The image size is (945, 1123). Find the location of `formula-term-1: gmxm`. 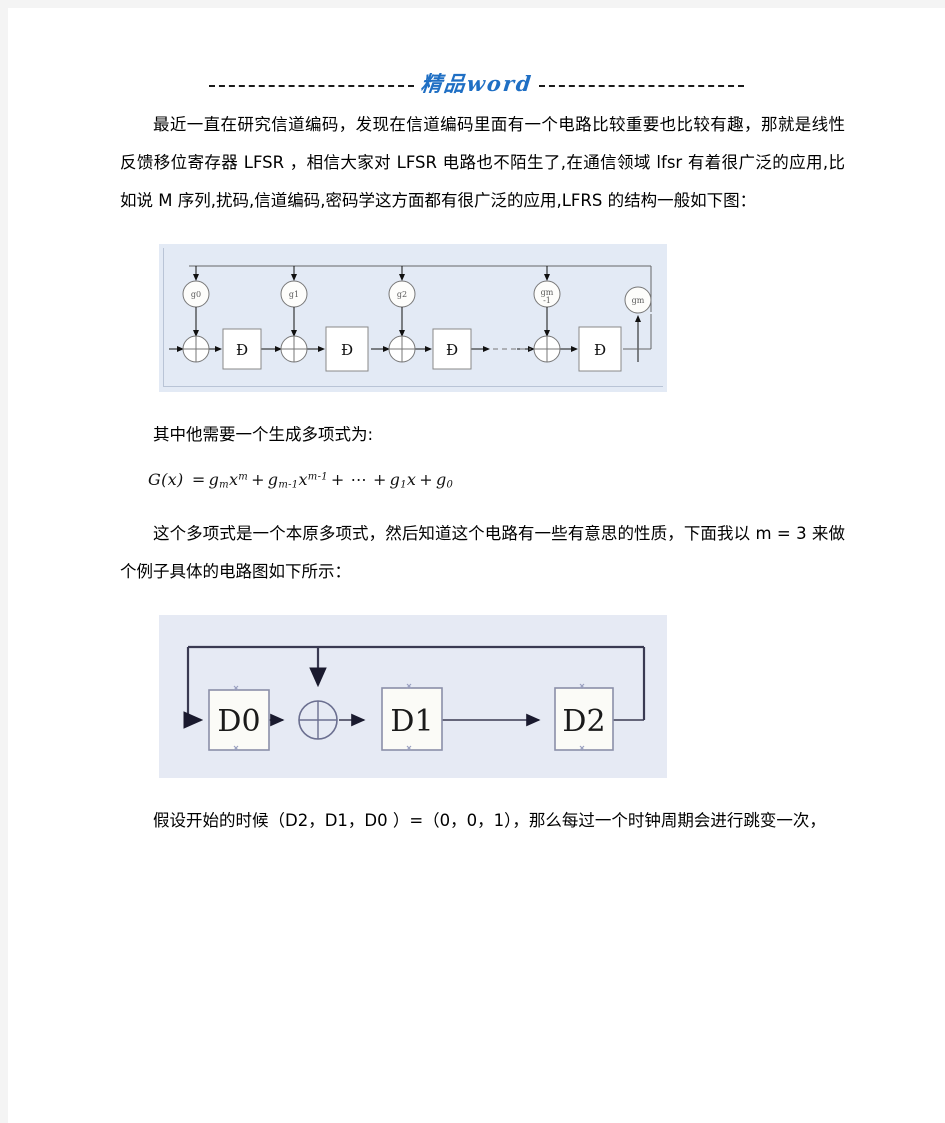

formula-term-1: gmxm is located at coordinates (228, 480).